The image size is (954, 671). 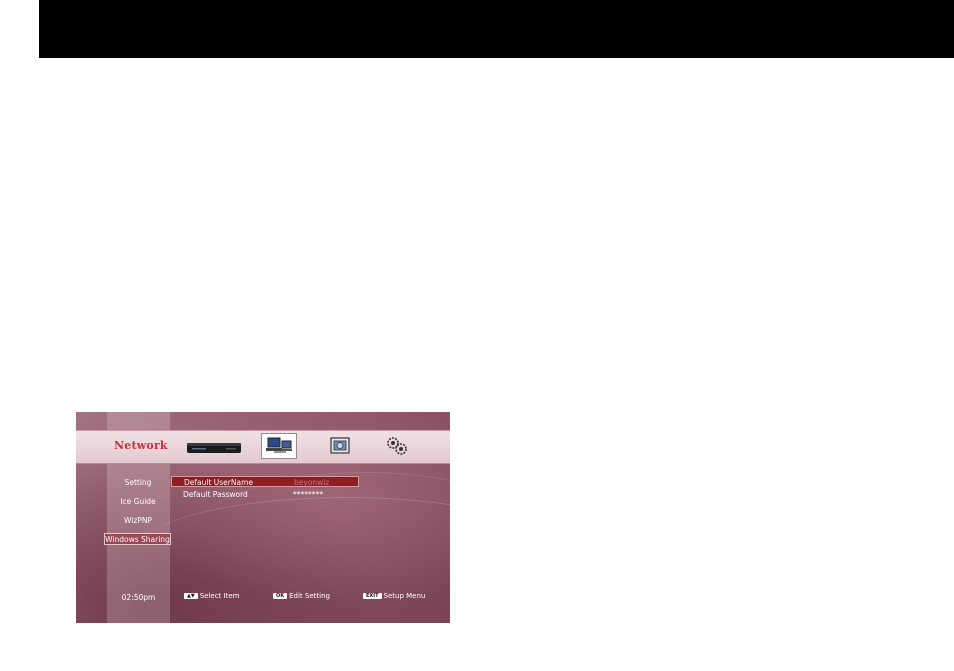 What do you see at coordinates (404, 596) in the screenshot?
I see `hint-label: Setup Menu` at bounding box center [404, 596].